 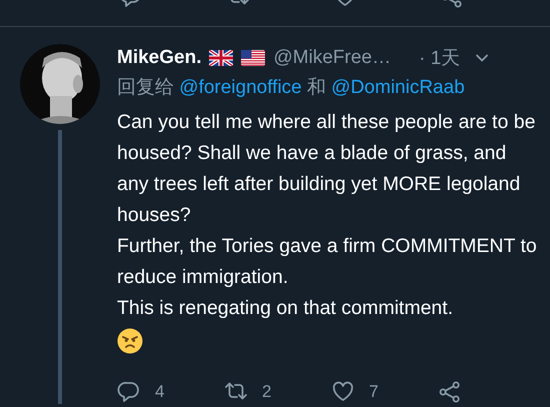 I want to click on timestamp: · 1天, so click(x=439, y=59).